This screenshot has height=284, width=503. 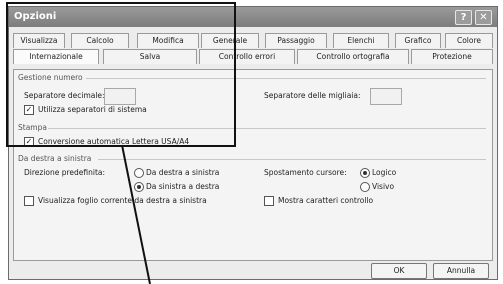 What do you see at coordinates (136, 214) in the screenshot?
I see `pointer-line` at bounding box center [136, 214].